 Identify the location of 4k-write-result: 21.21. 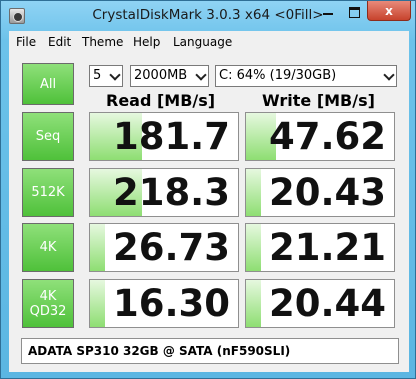
(320, 247).